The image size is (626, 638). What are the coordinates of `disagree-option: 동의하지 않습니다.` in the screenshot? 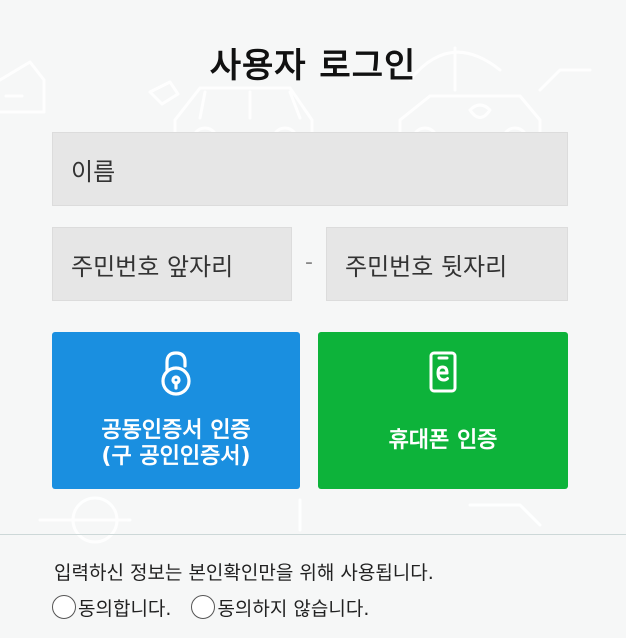 It's located at (280, 607).